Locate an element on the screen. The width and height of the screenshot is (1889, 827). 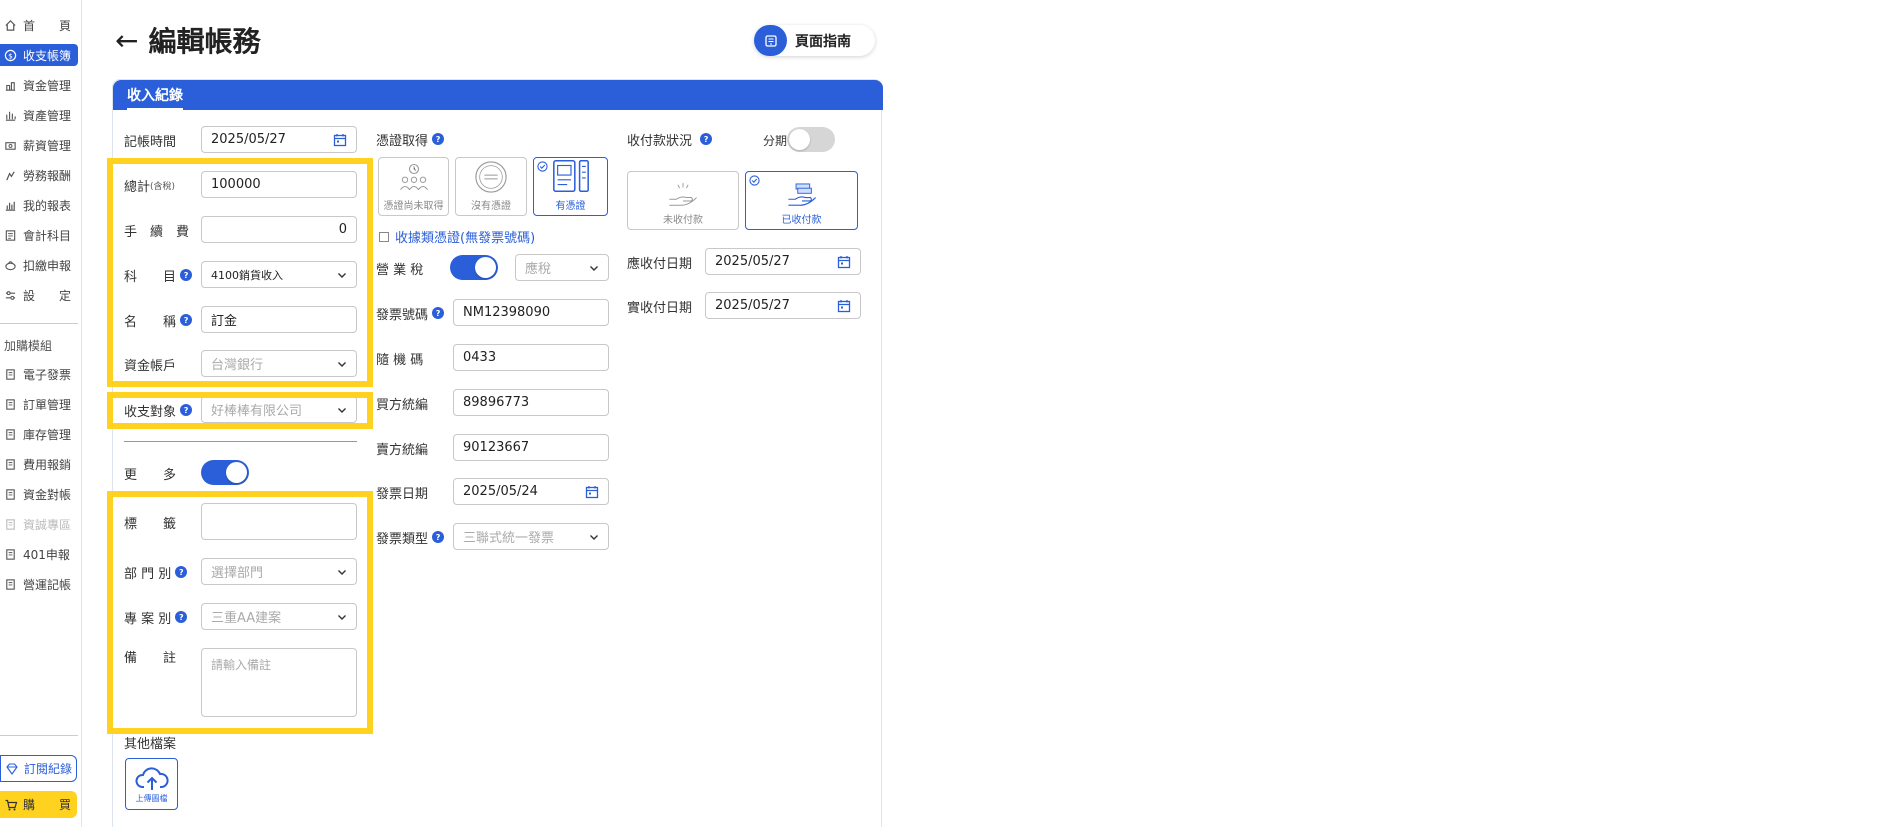
salary-icon is located at coordinates (10, 145).